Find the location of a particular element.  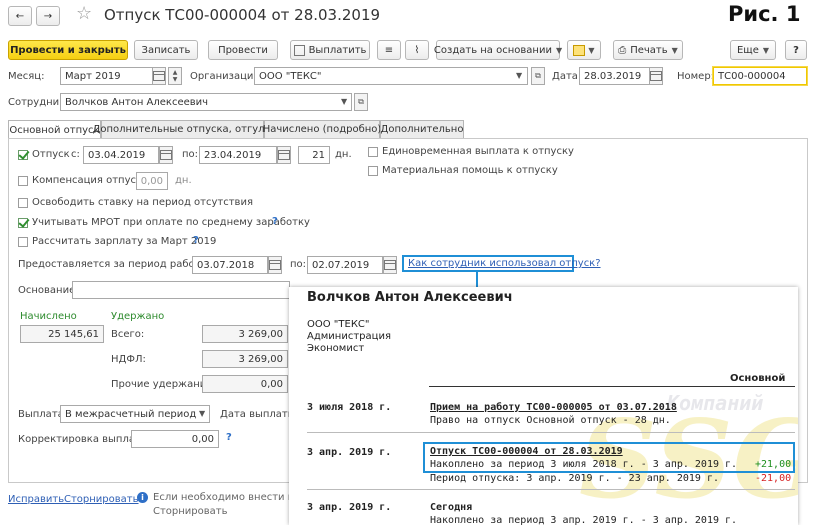

post-button: Провести is located at coordinates (243, 50).